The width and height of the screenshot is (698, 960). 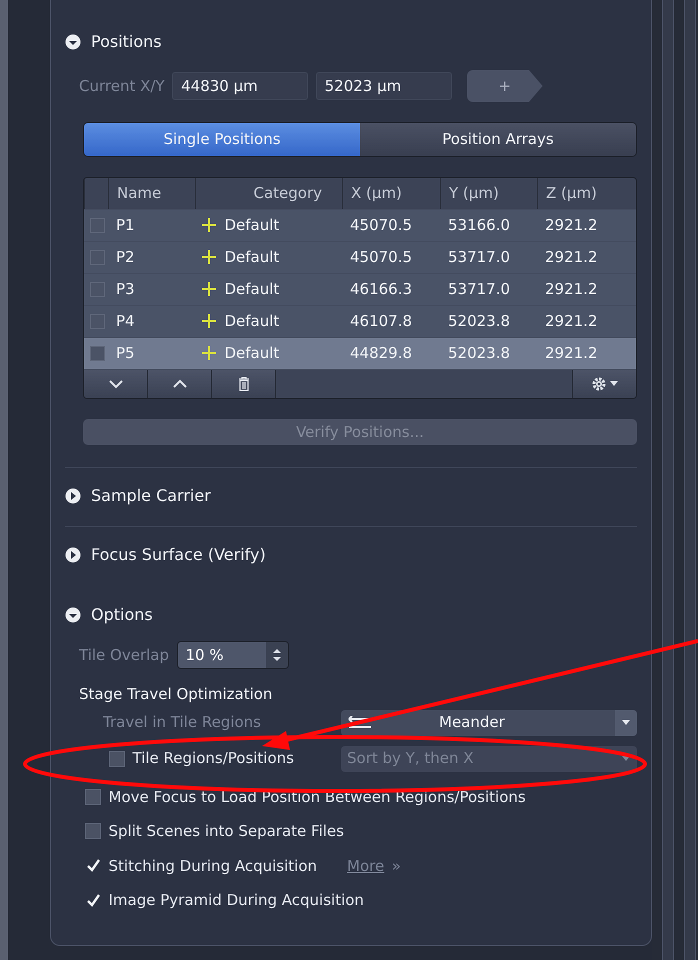 I want to click on table-row: P4 Default 46107.8 52023.8 2921.2, so click(x=360, y=322).